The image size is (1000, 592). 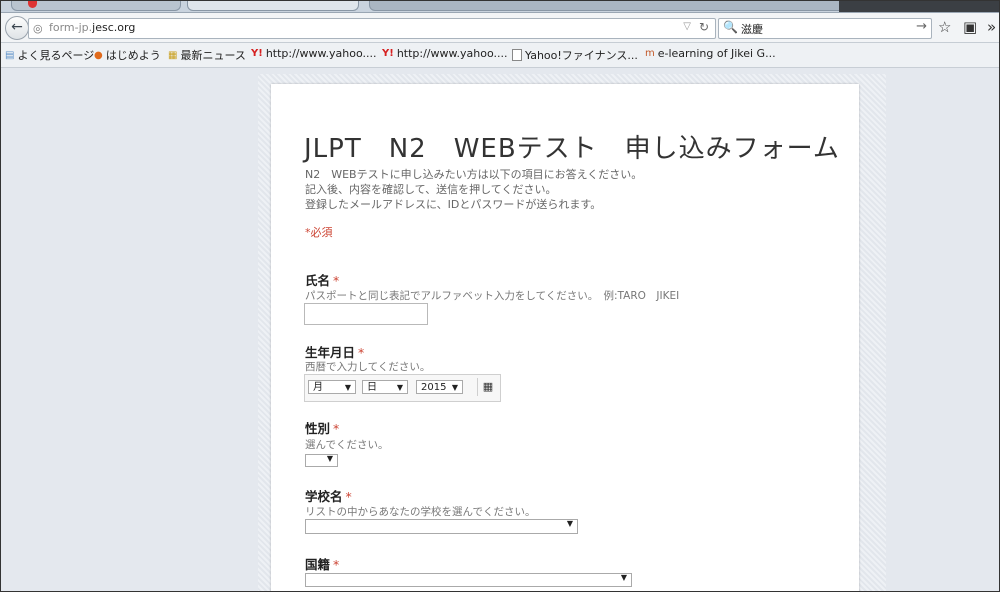 I want to click on url-prefix: form-jp., so click(x=71, y=27).